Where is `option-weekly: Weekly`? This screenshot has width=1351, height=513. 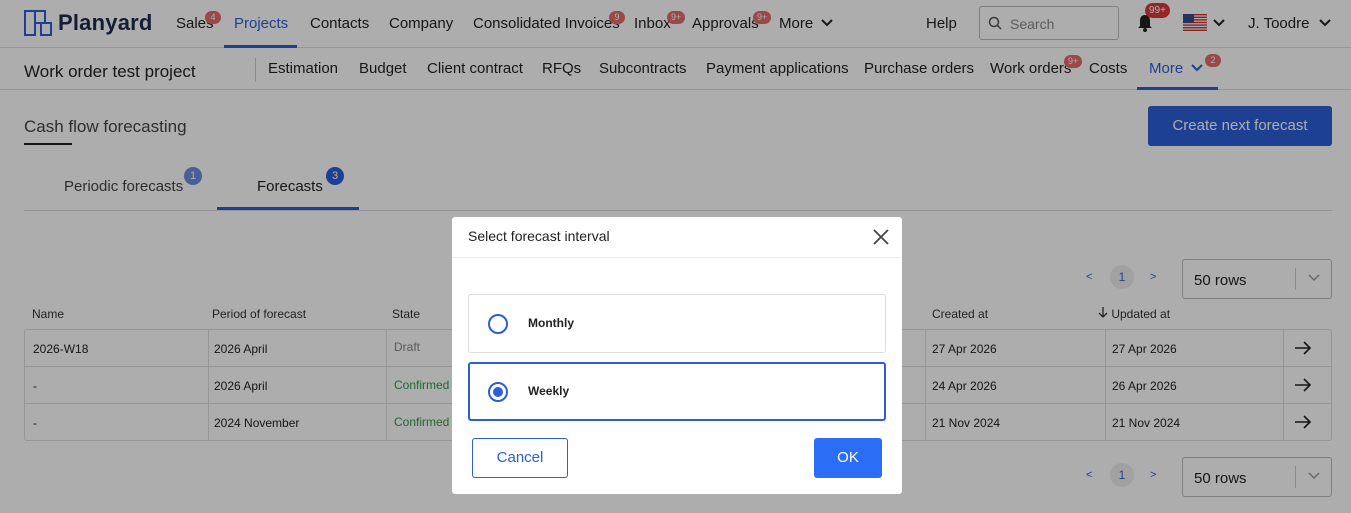
option-weekly: Weekly is located at coordinates (677, 391).